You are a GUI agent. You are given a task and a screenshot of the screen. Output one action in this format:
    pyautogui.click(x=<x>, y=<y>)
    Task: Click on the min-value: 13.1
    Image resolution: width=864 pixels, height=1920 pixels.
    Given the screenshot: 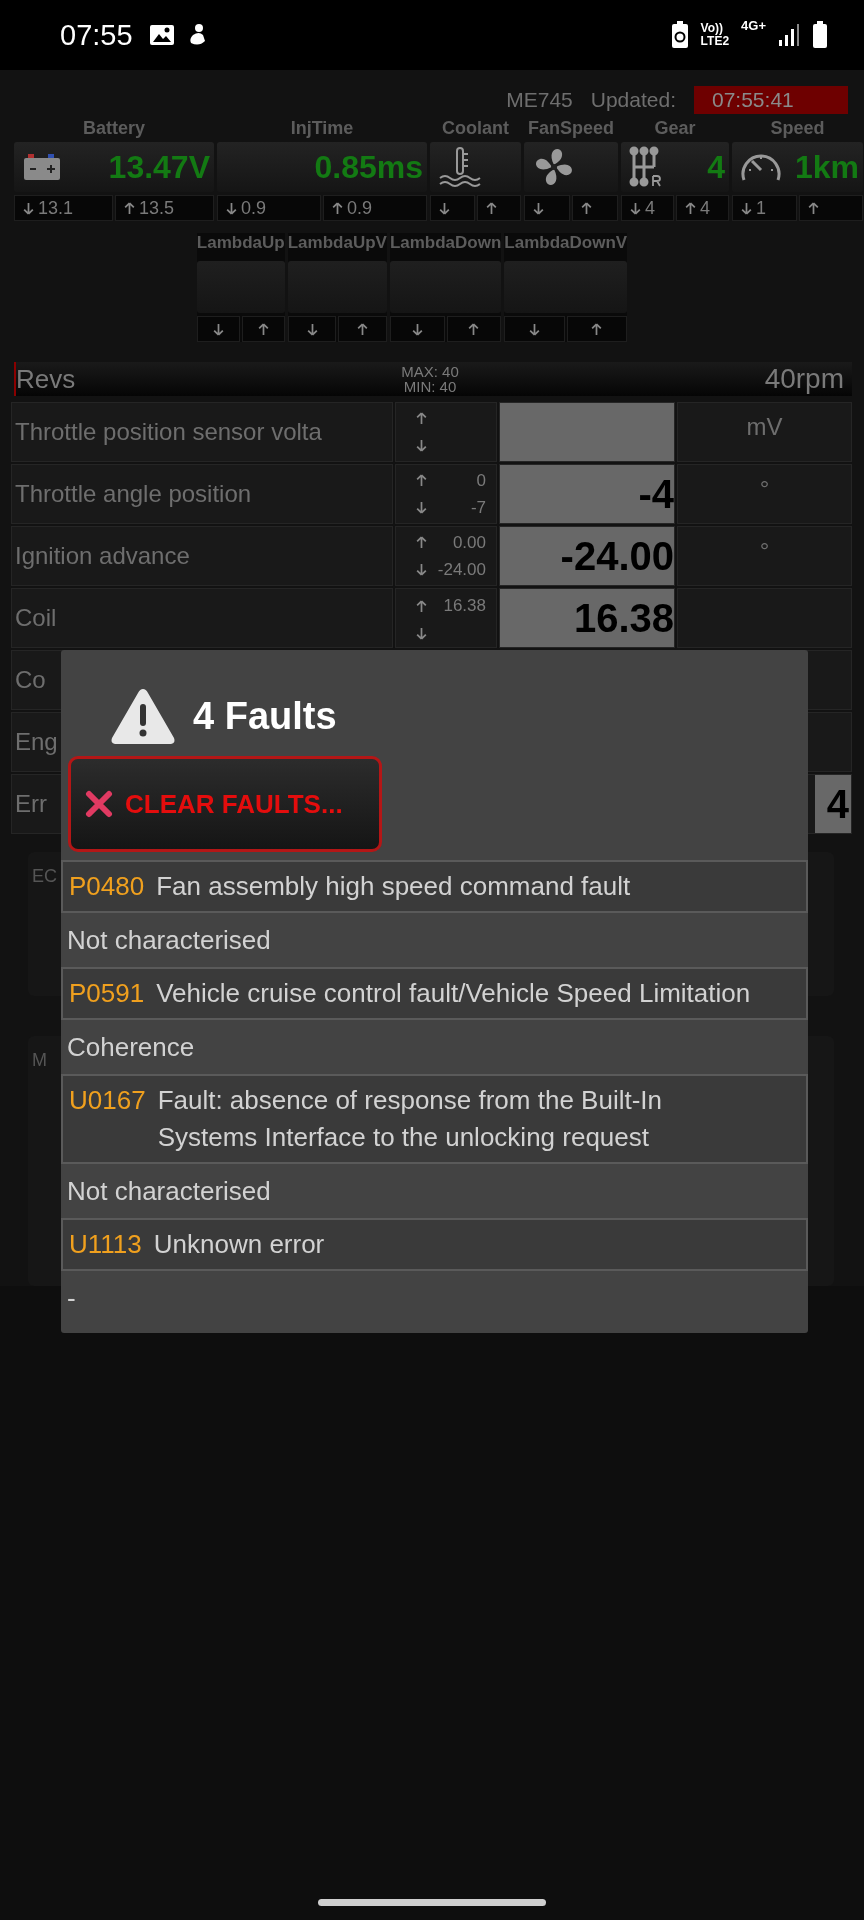 What is the action you would take?
    pyautogui.click(x=56, y=208)
    